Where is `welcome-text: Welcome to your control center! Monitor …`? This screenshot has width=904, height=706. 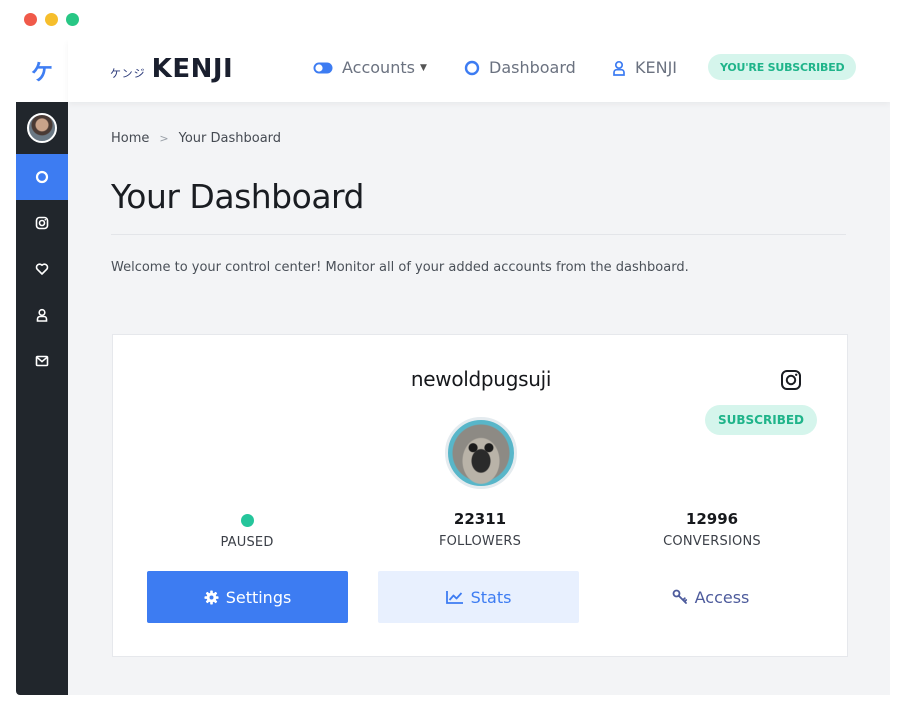 welcome-text: Welcome to your control center! Monitor … is located at coordinates (400, 267).